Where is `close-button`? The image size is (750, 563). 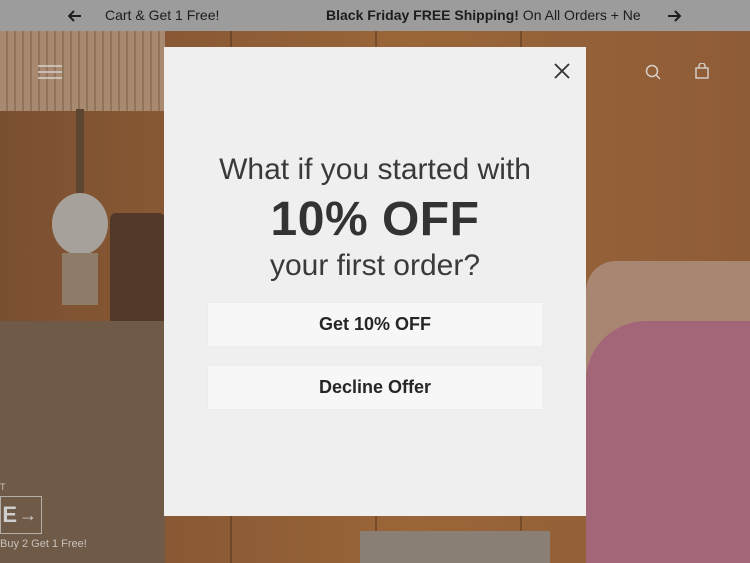 close-button is located at coordinates (562, 71).